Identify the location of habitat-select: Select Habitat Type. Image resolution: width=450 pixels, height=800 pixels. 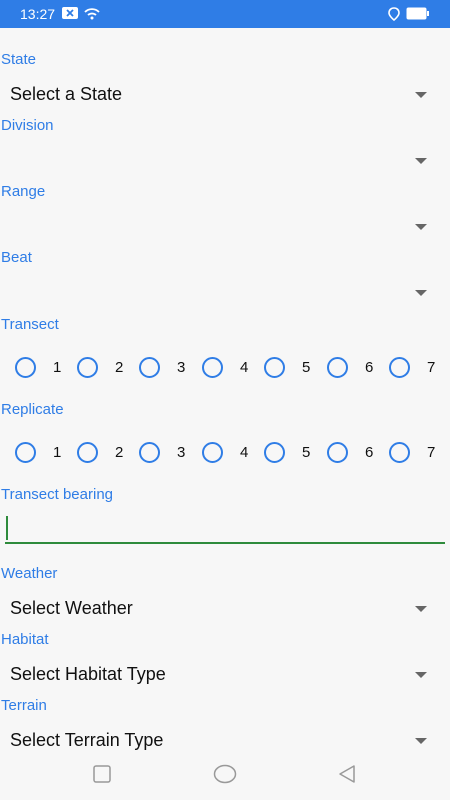
(225, 675).